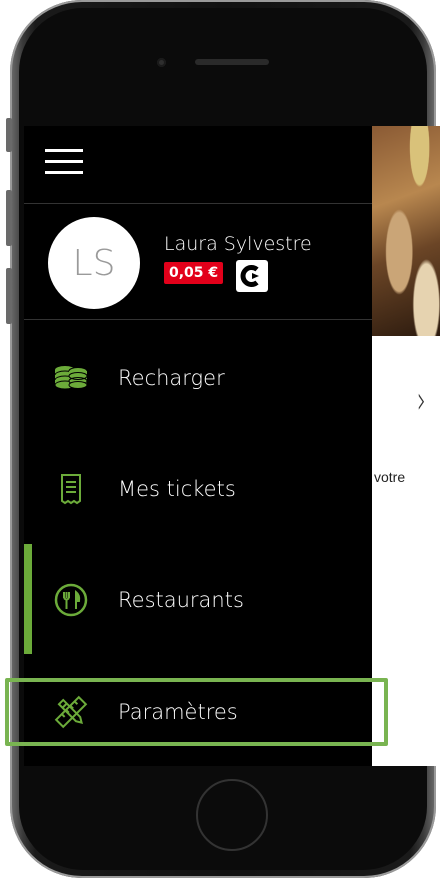 The height and width of the screenshot is (881, 446). Describe the element at coordinates (64, 162) in the screenshot. I see `hamburger-menu-icon` at that location.